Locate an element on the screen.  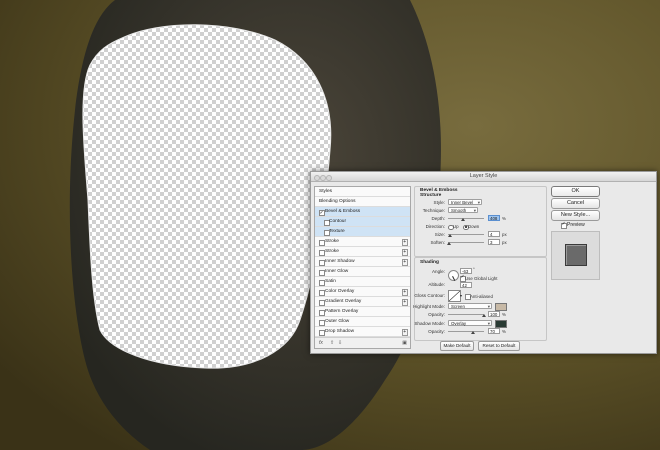
styles-list-item: Drop Shadow + is located at coordinates (362, 332).